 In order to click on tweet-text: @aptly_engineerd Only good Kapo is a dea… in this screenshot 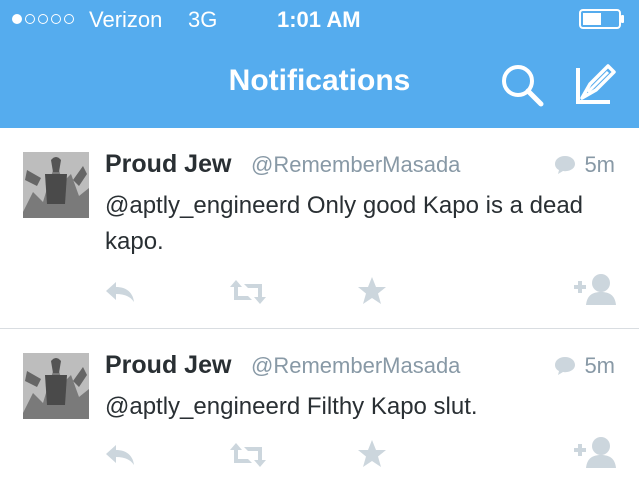, I will do `click(344, 223)`.